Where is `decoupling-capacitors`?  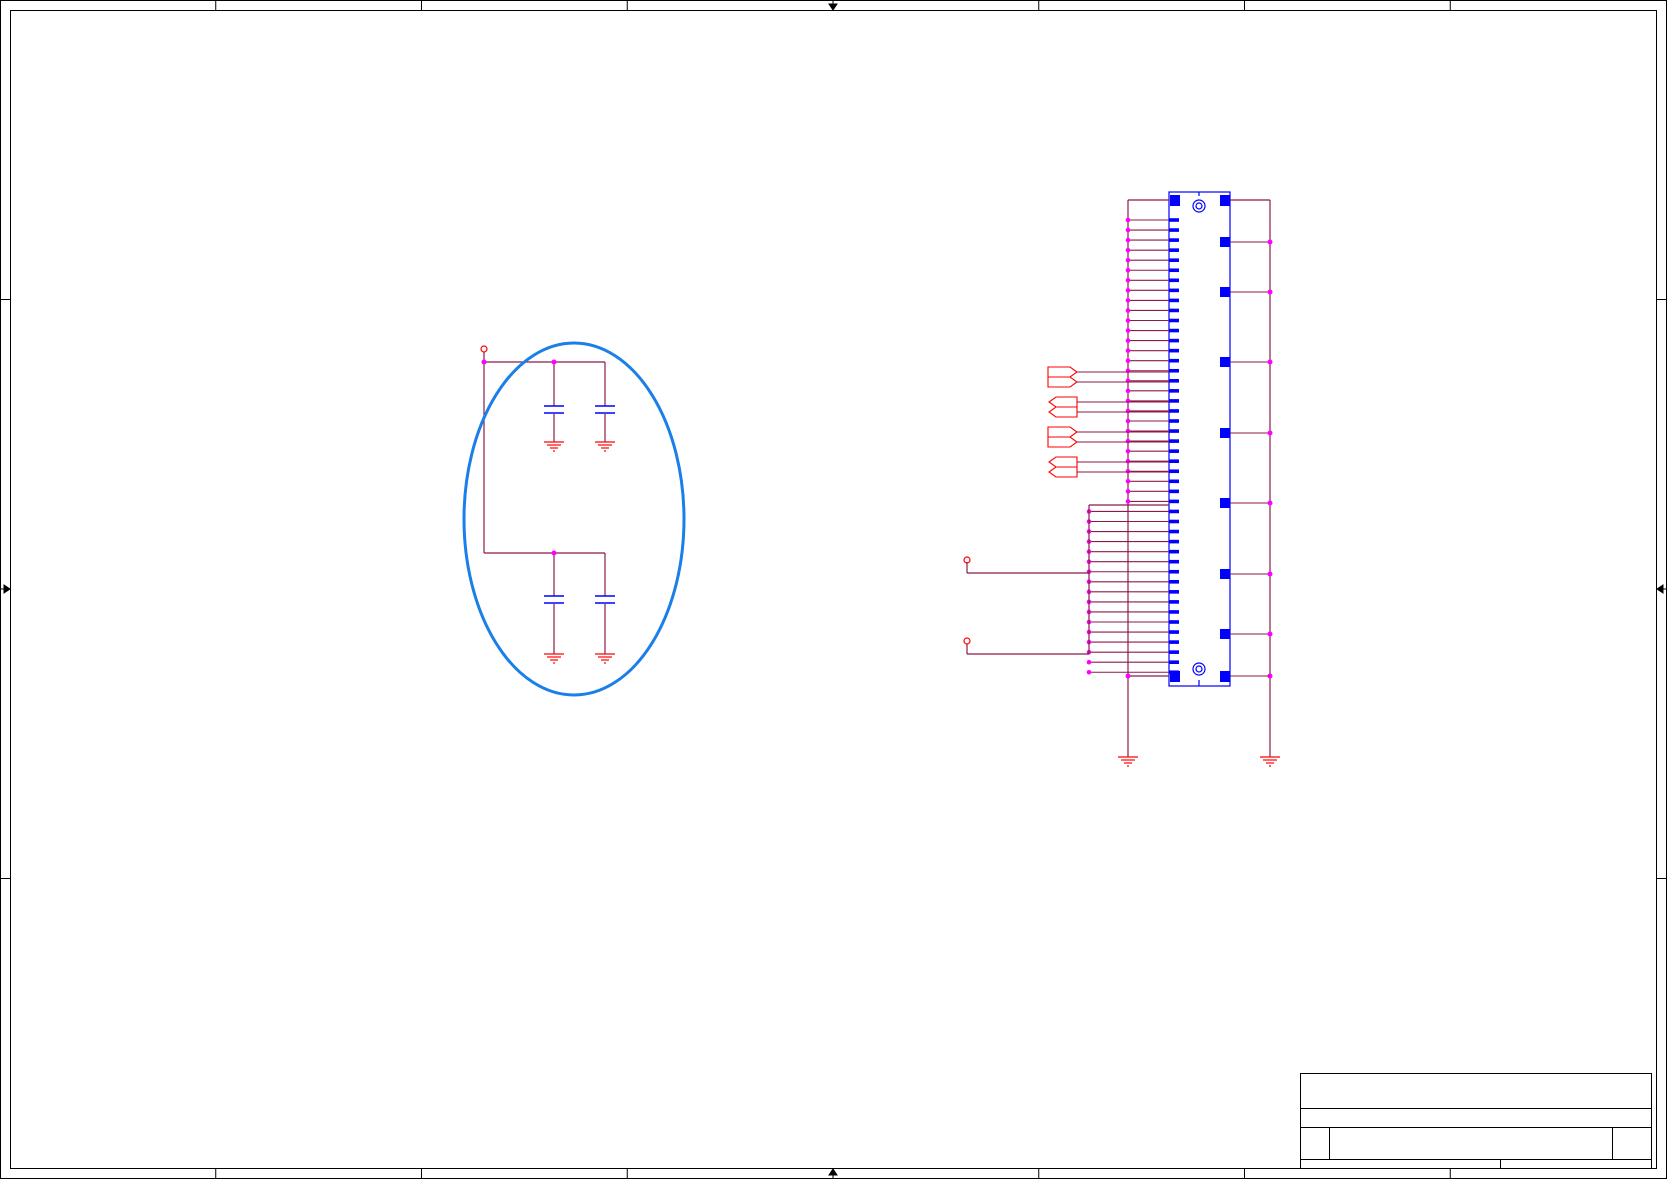 decoupling-capacitors is located at coordinates (574, 519).